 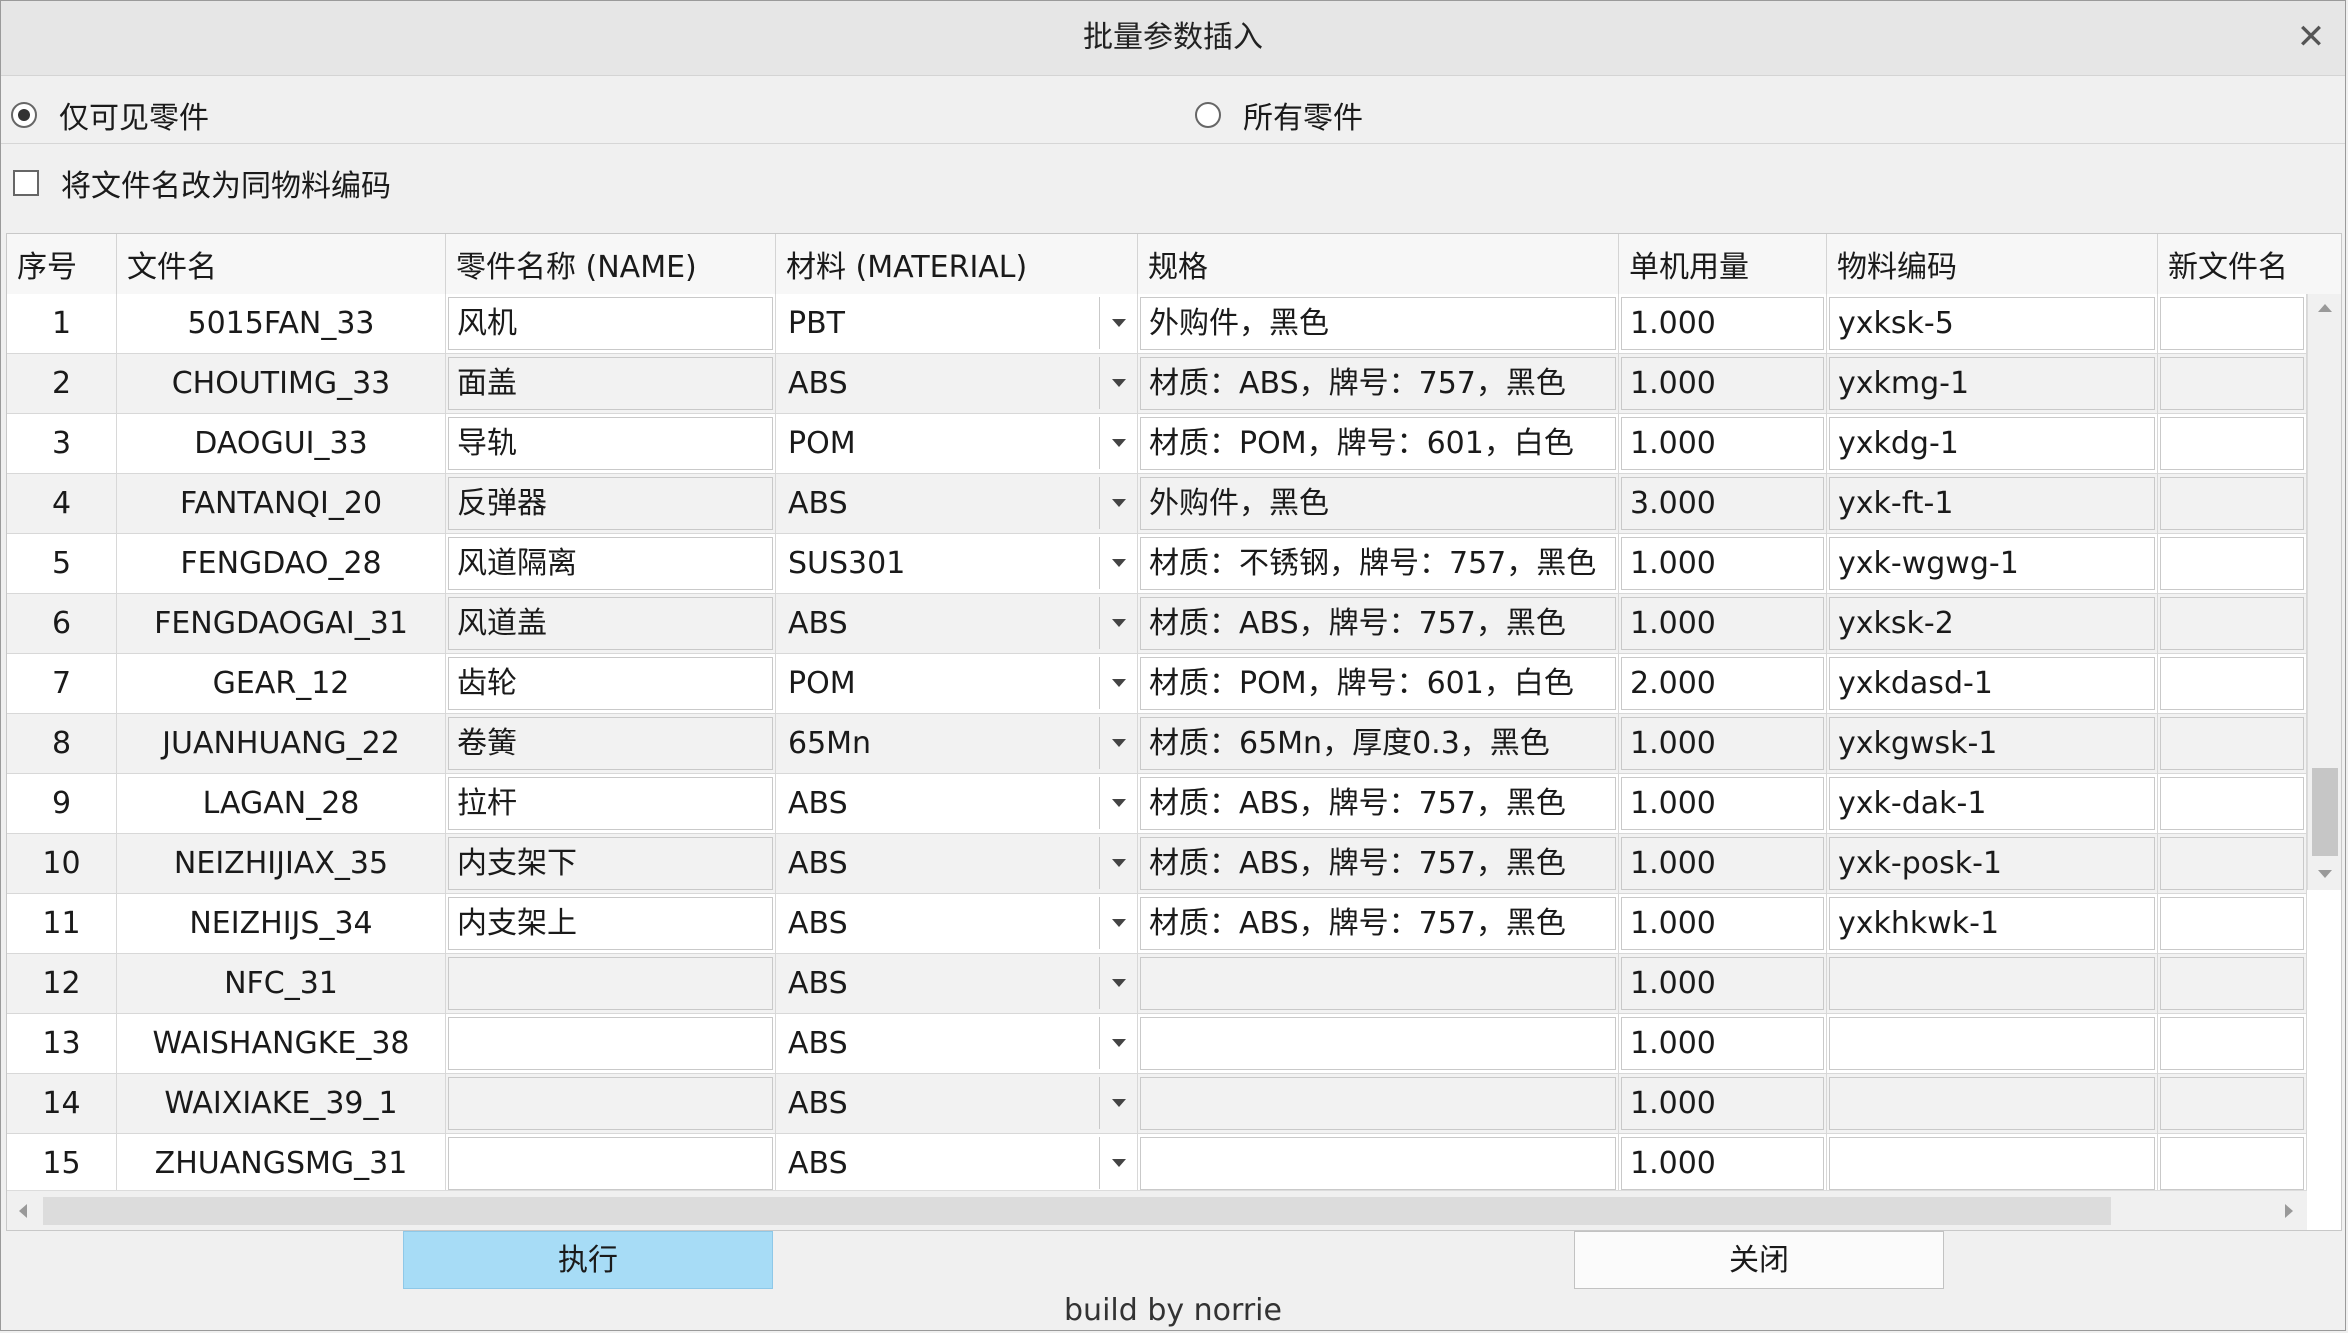 What do you see at coordinates (957, 744) in the screenshot?
I see `material-select: 65Mn` at bounding box center [957, 744].